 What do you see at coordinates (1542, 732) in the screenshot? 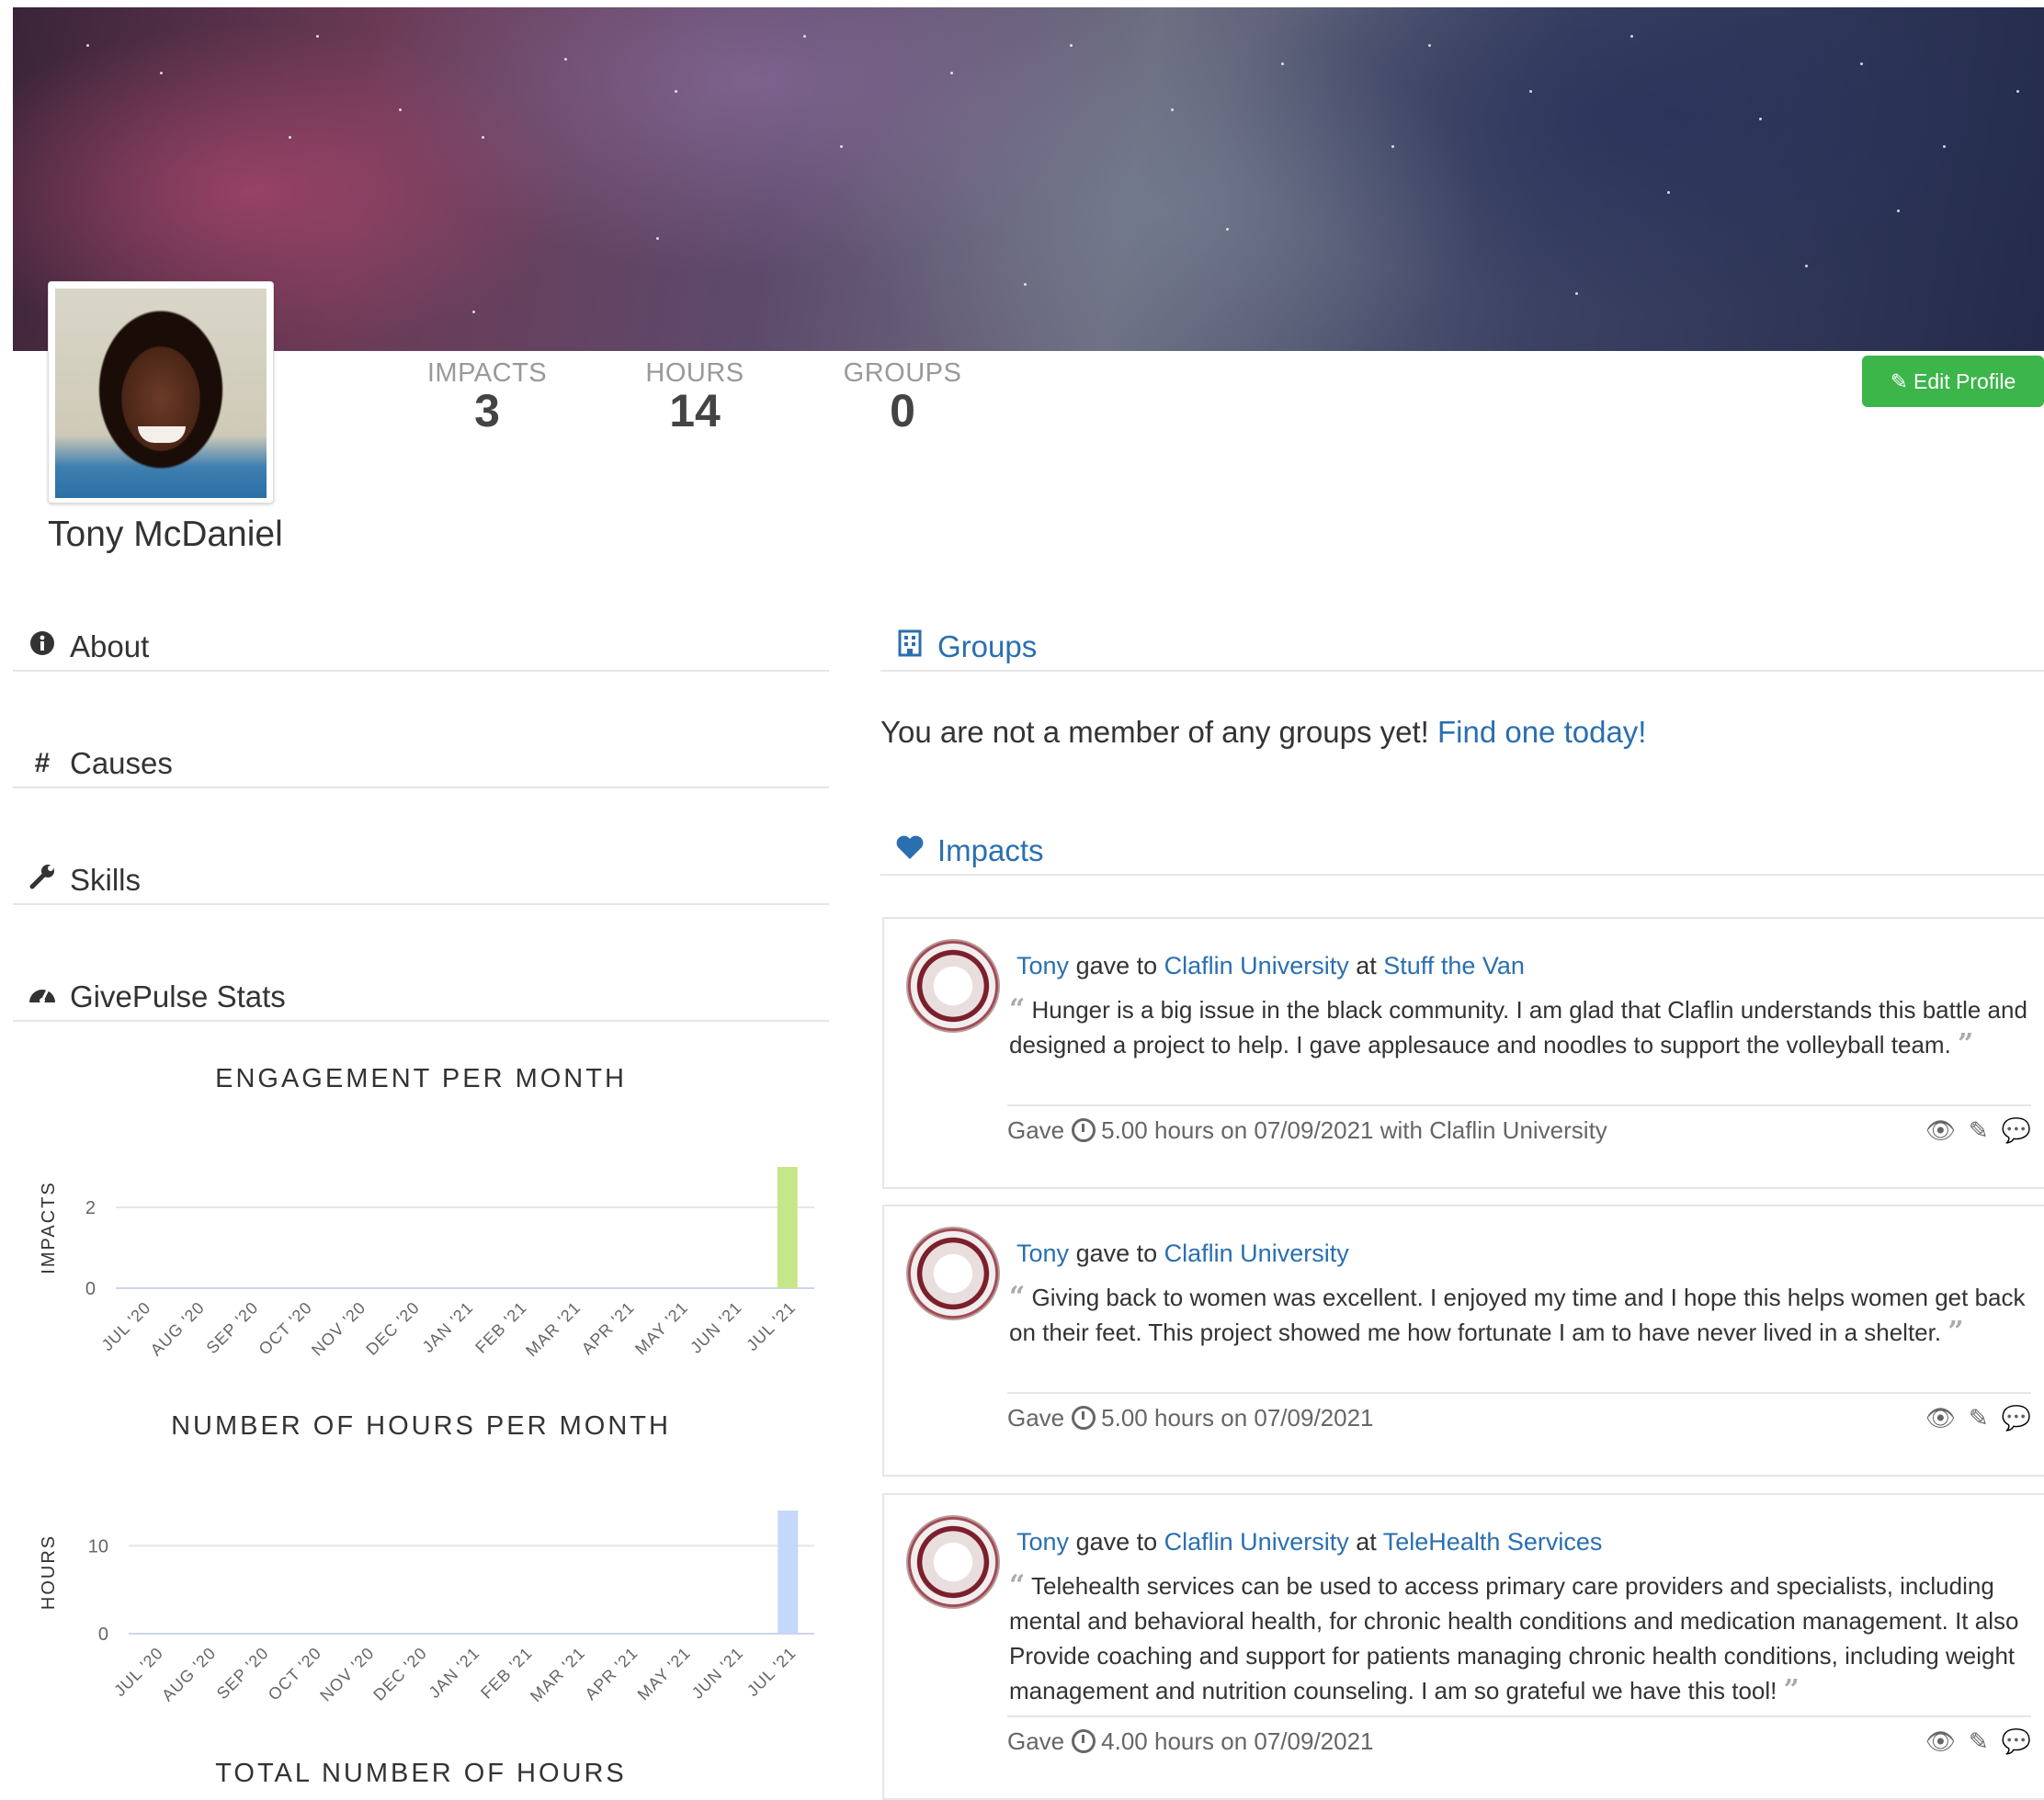
I see `find-group-link: Find one today!` at bounding box center [1542, 732].